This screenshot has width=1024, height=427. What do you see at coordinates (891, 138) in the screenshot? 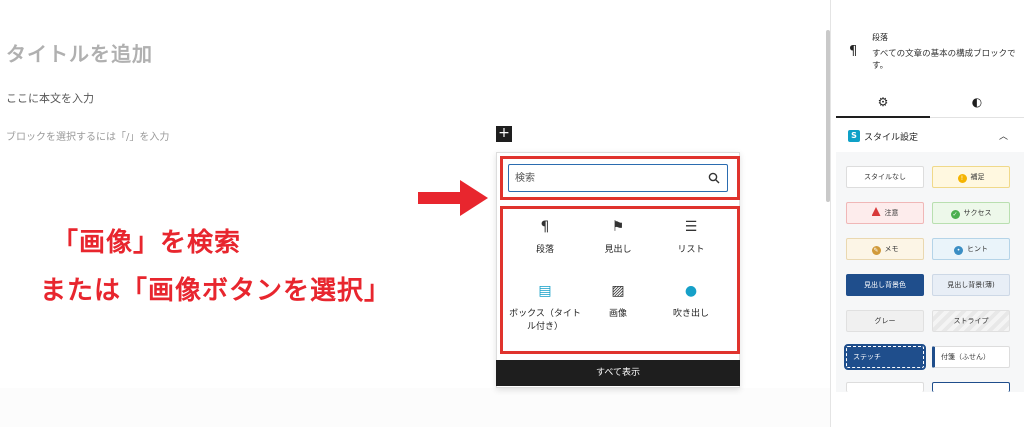
I see `panel-title: スタイル設定` at bounding box center [891, 138].